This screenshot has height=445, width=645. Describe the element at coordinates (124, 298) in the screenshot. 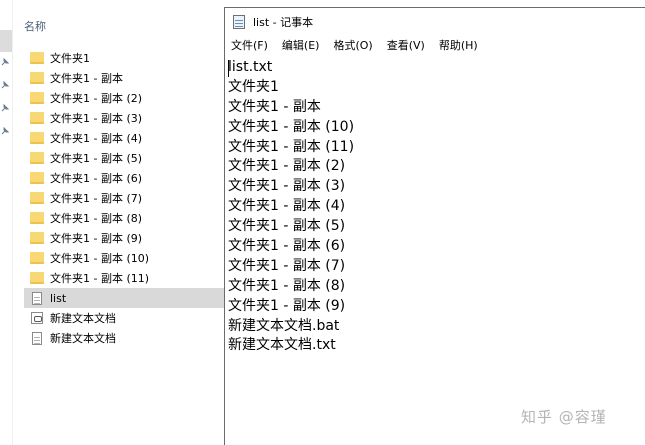

I see `file-row-selected: list` at that location.